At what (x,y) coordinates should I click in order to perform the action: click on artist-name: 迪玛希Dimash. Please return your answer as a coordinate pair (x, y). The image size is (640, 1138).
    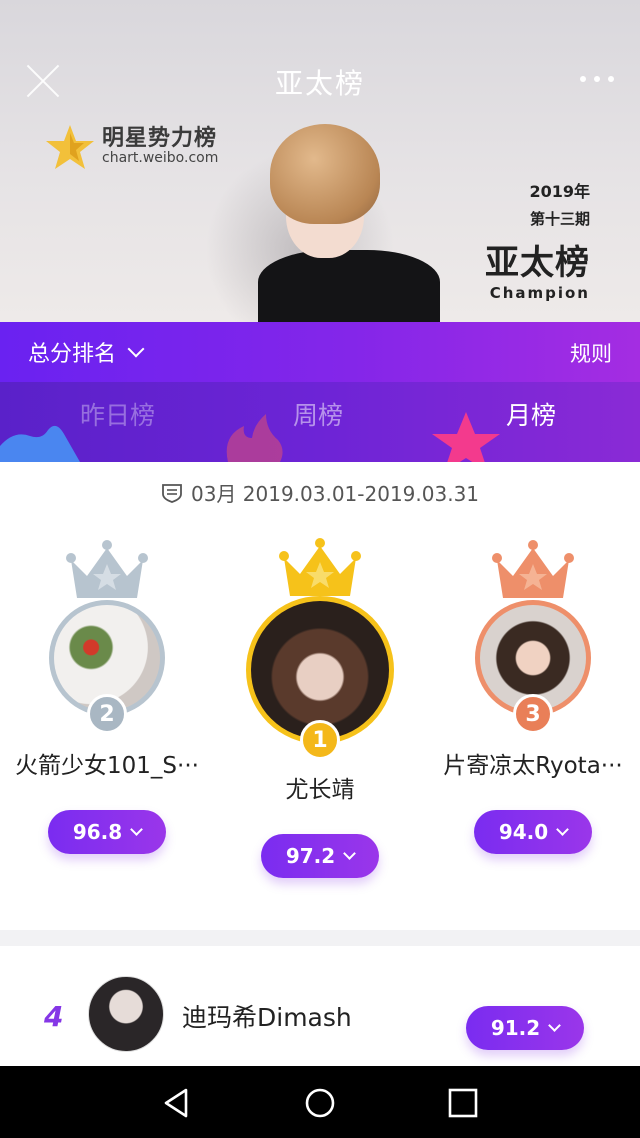
    Looking at the image, I should click on (267, 1017).